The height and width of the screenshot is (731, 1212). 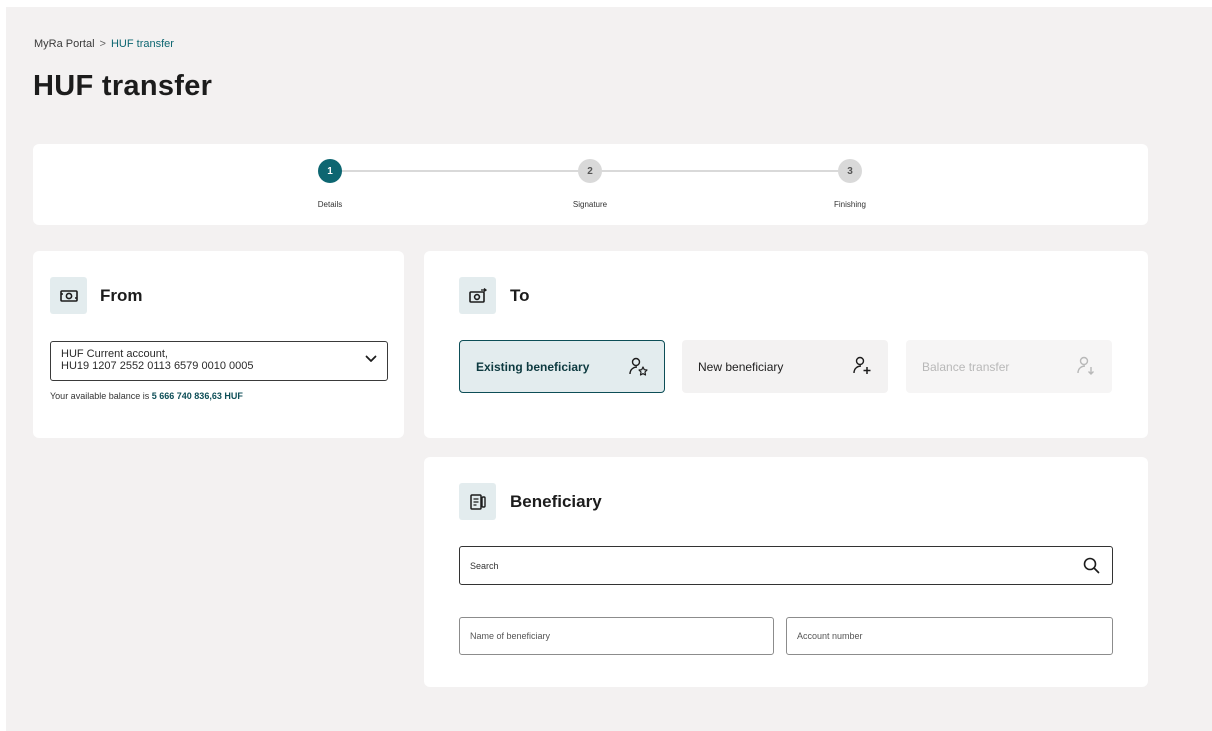 I want to click on step-3-label: Finishing, so click(x=850, y=204).